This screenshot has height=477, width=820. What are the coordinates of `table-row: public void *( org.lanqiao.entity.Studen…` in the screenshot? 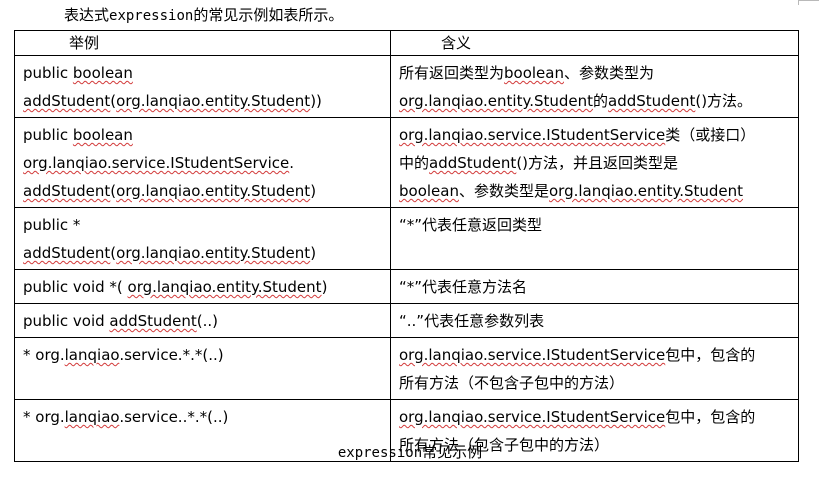 It's located at (406, 286).